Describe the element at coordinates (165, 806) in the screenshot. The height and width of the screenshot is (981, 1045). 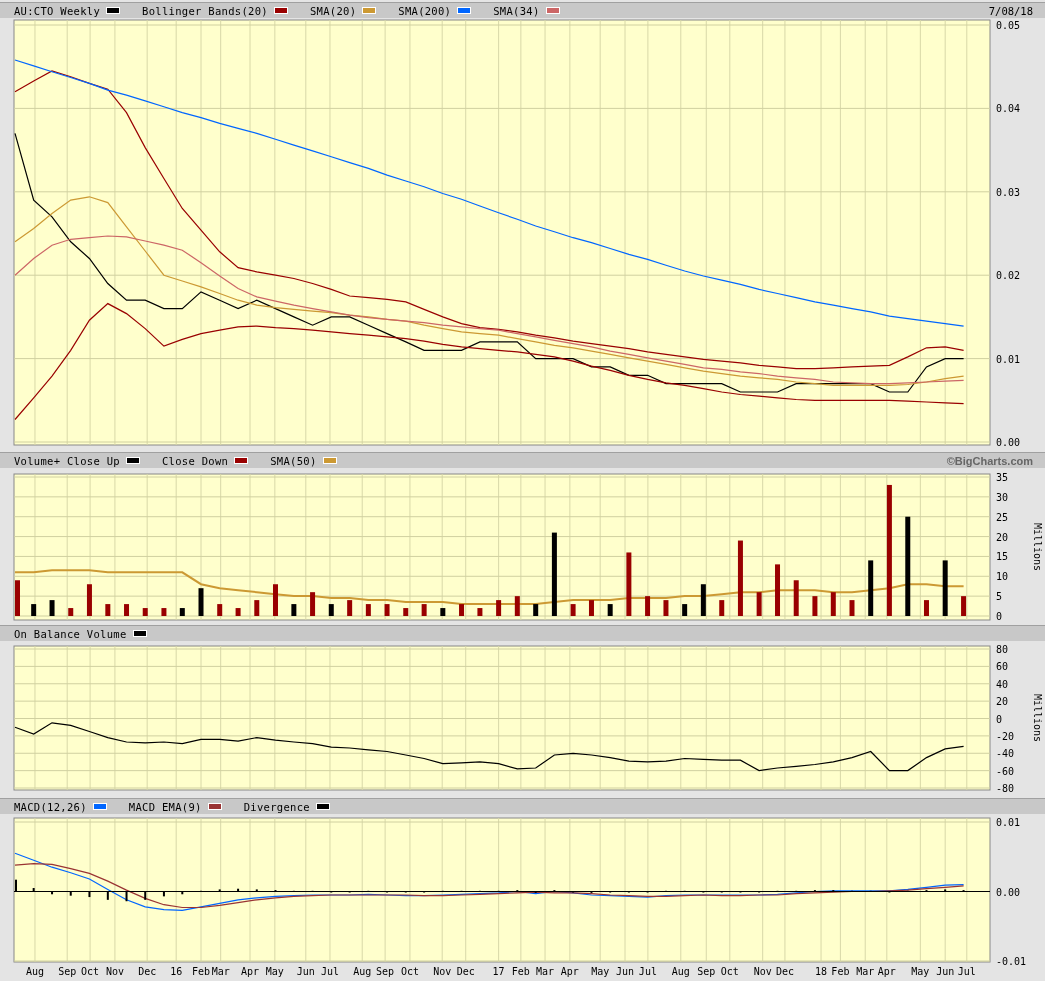
I see `legend-label: MACD EMA(9)` at that location.